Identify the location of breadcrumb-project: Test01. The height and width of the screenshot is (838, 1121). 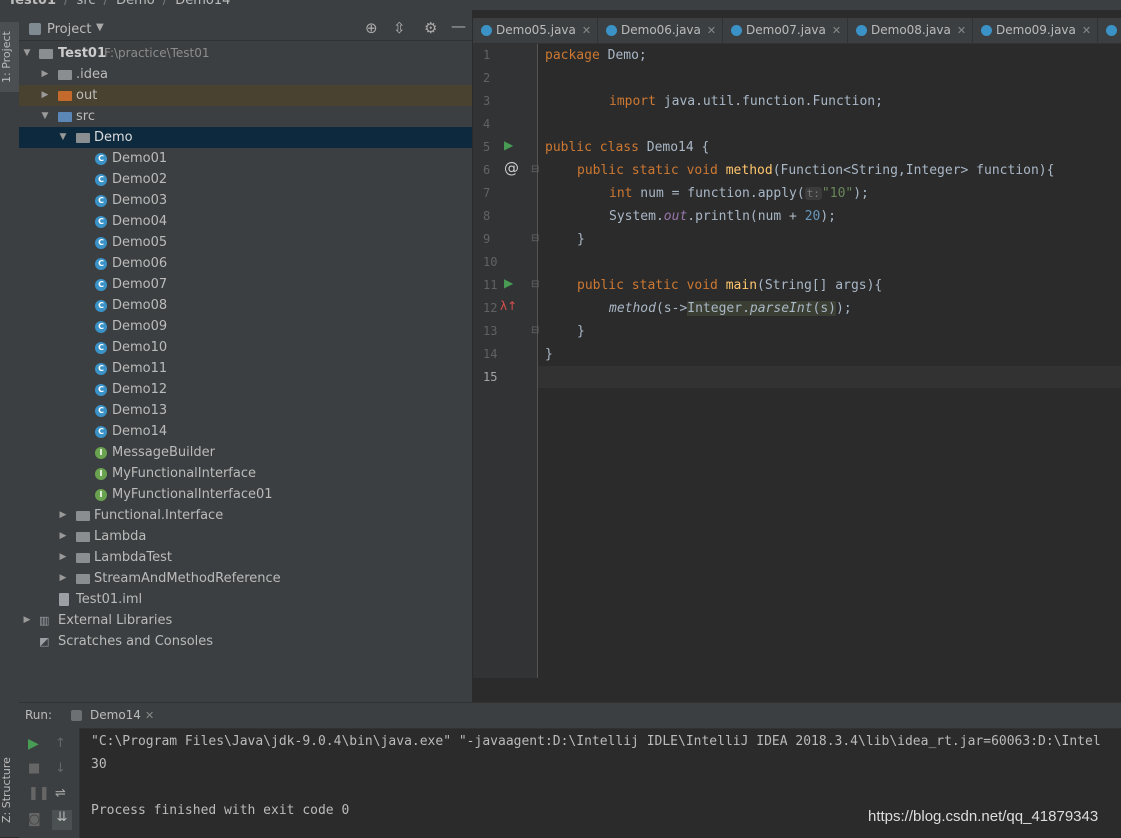
(32, 4).